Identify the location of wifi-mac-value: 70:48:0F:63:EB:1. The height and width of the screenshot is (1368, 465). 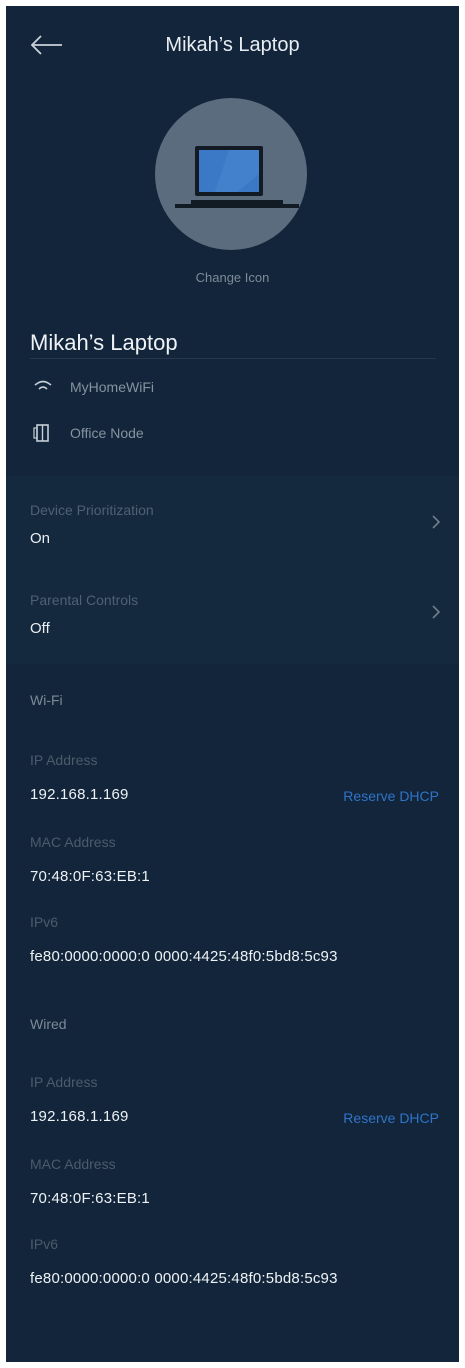
(90, 876).